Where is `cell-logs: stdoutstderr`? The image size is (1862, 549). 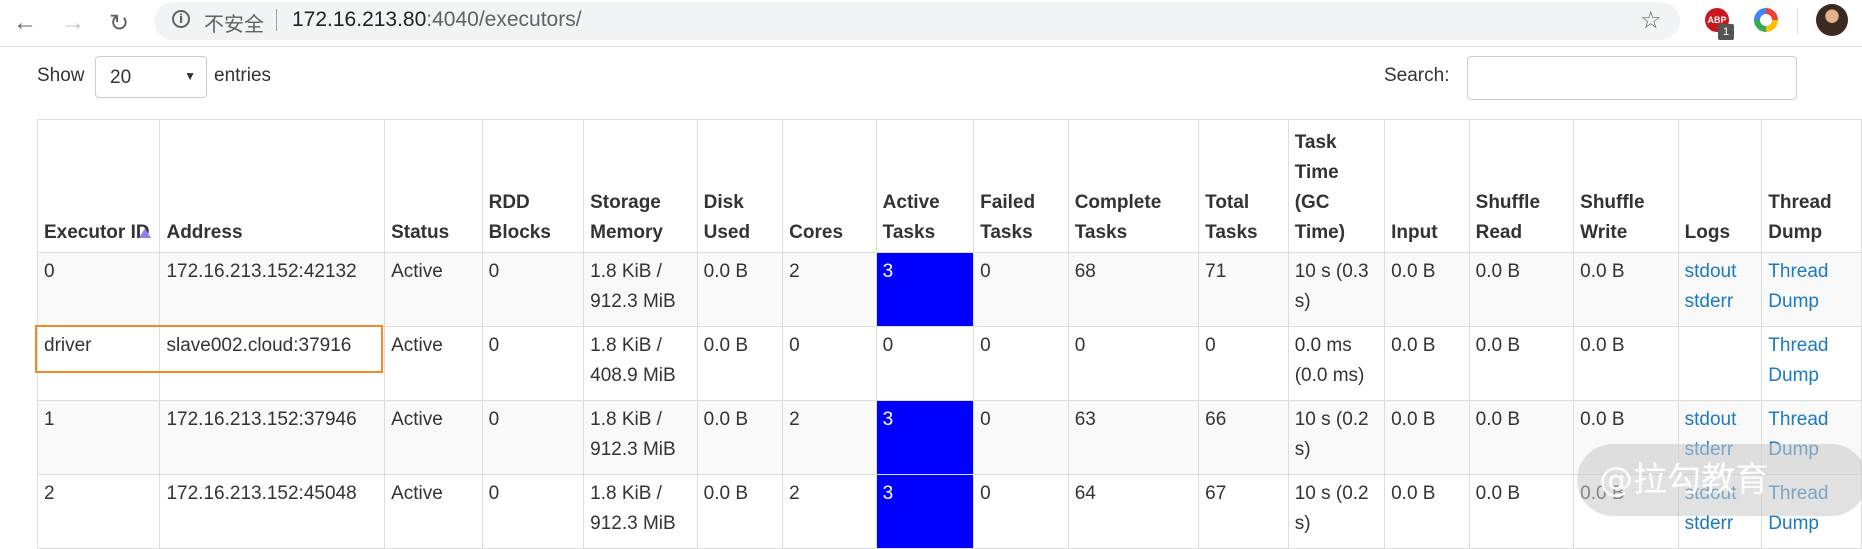 cell-logs: stdoutstderr is located at coordinates (1720, 289).